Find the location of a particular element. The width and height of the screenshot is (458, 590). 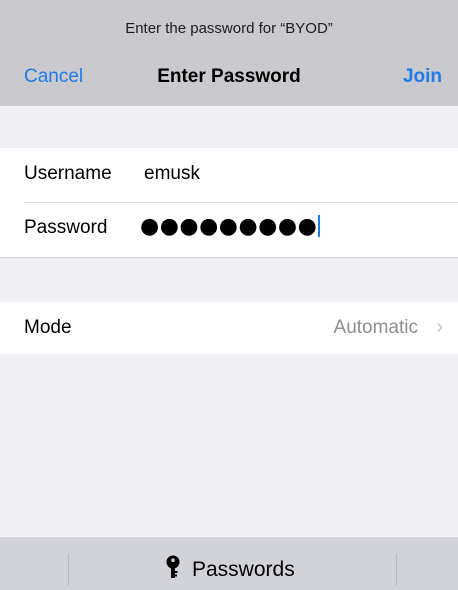

password-field: ●●●●●●●●● is located at coordinates (230, 226).